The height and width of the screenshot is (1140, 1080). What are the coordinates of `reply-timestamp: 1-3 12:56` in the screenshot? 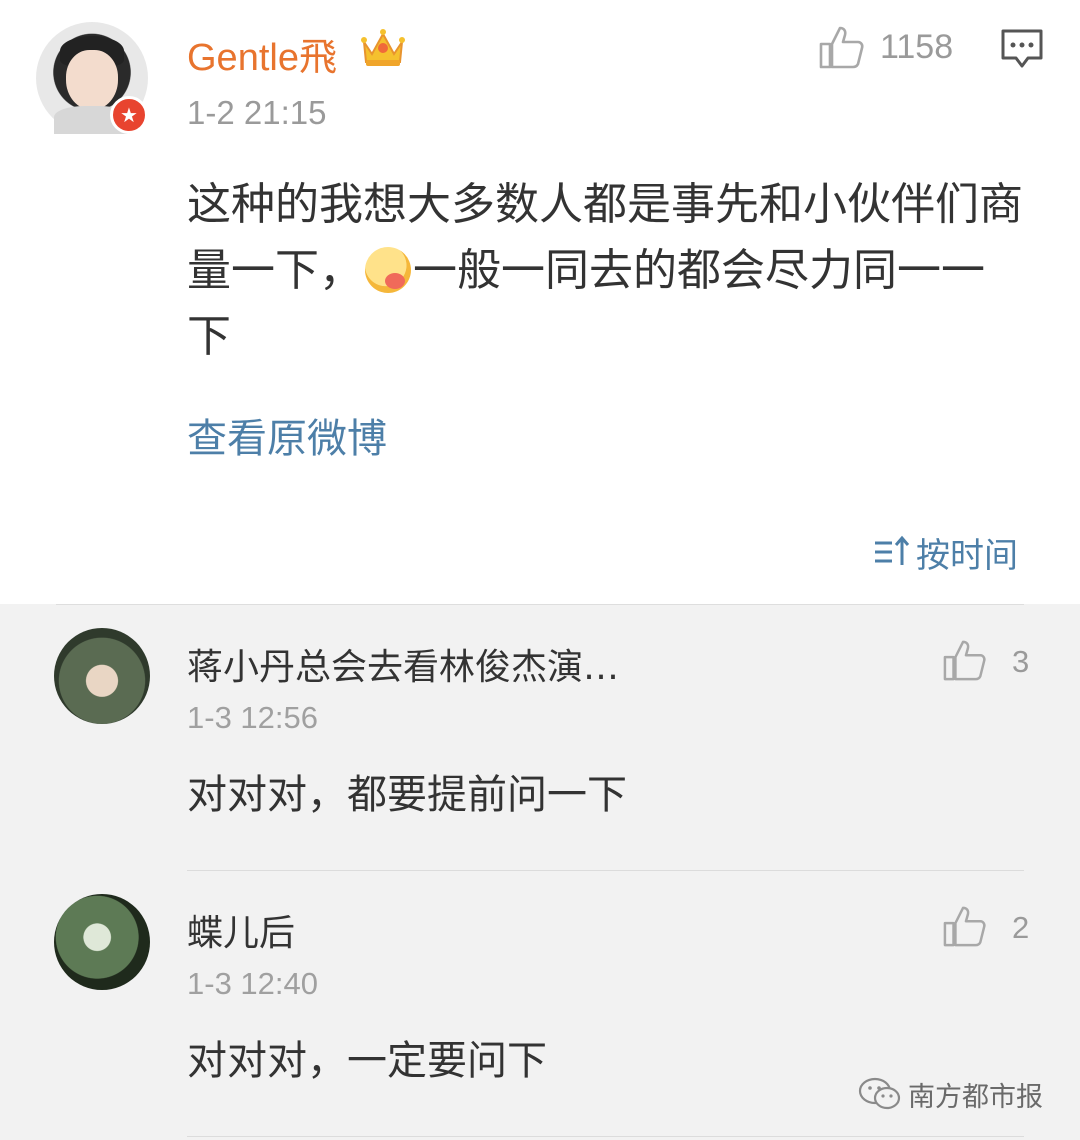 It's located at (252, 717).